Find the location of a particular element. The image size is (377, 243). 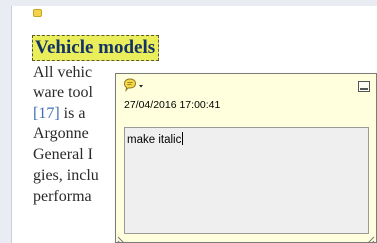

speech-bubble-icon is located at coordinates (134, 85).